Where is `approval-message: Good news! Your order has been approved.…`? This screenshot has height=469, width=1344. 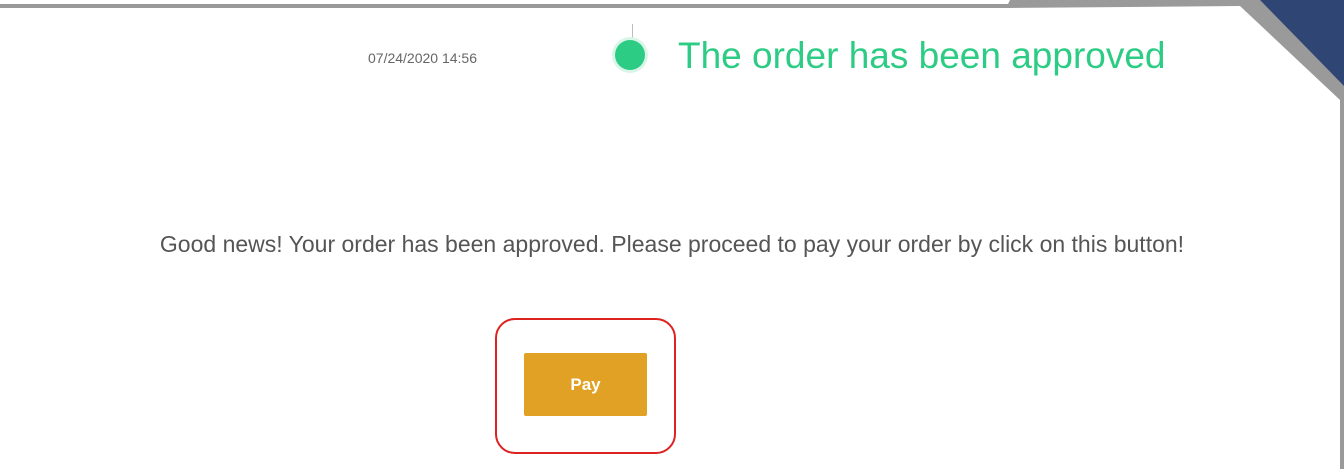 approval-message: Good news! Your order has been approved.… is located at coordinates (672, 244).